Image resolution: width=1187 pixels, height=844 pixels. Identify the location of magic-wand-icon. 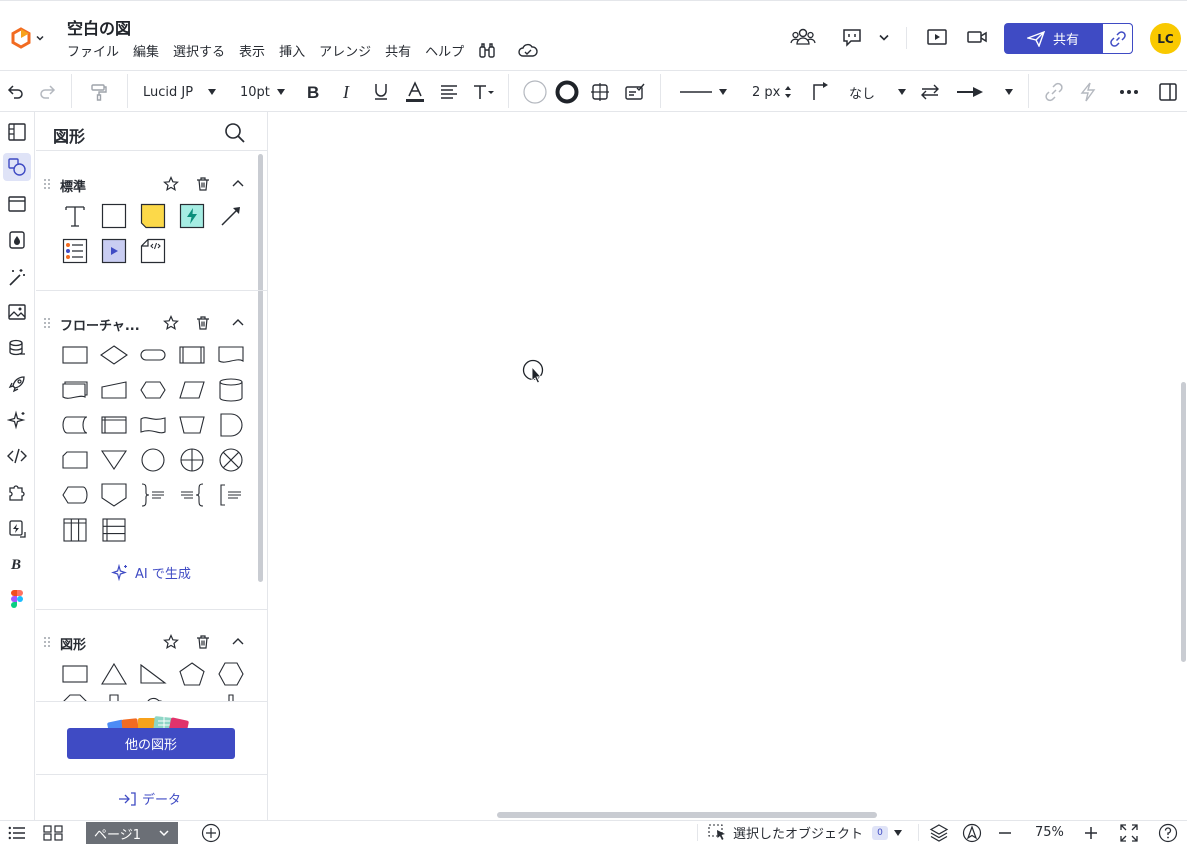
(17, 277).